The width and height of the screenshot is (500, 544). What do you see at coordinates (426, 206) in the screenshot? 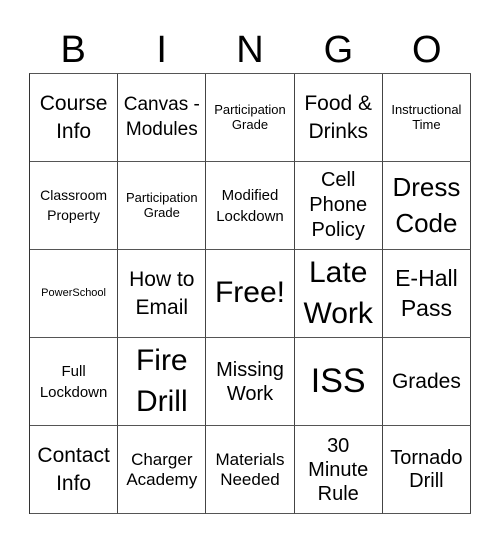
I see `bingo-cell: Dress Code` at bounding box center [426, 206].